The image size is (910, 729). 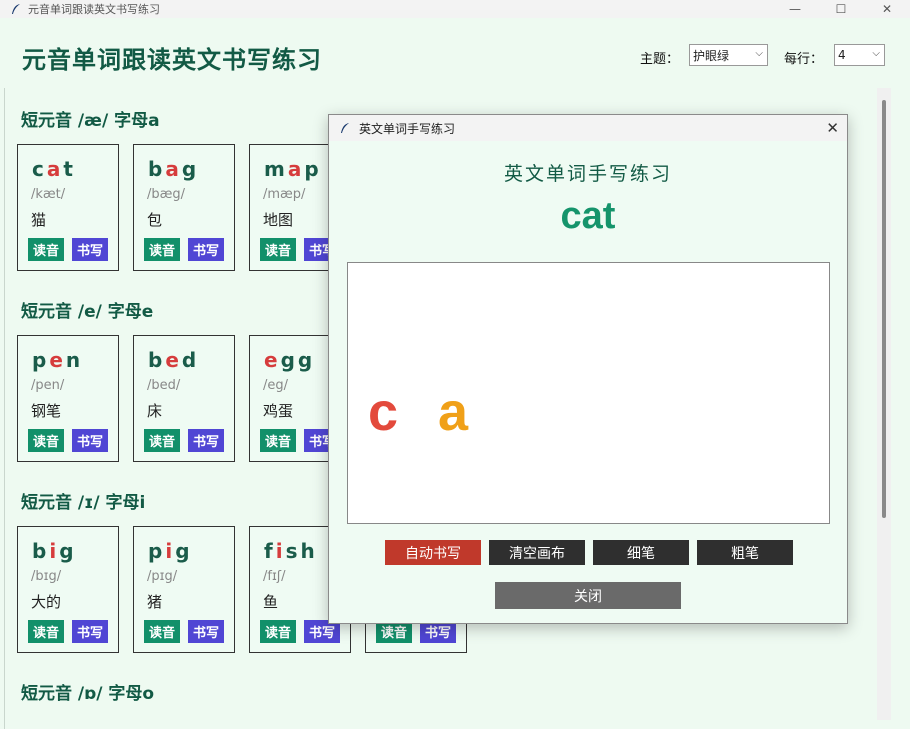 I want to click on card-phonetic: /fɪʃ/, so click(x=274, y=576).